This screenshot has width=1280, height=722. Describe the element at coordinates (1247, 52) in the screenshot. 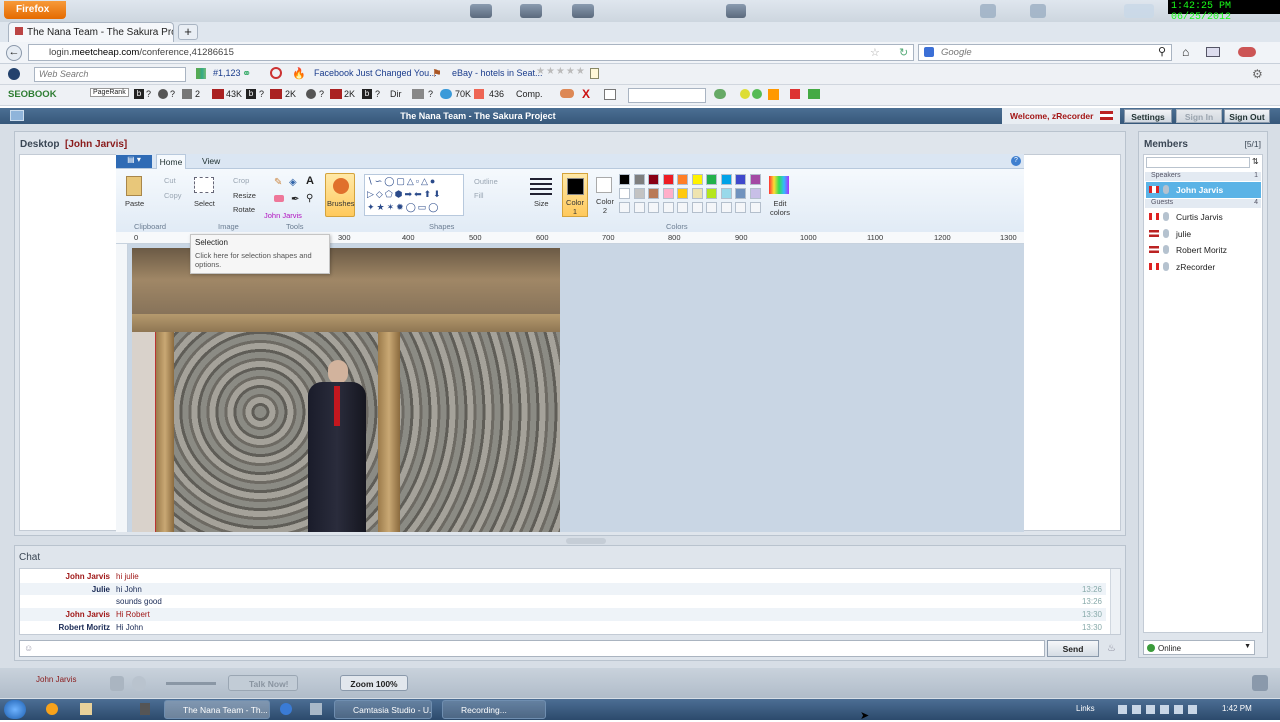

I see `addon-icon` at that location.